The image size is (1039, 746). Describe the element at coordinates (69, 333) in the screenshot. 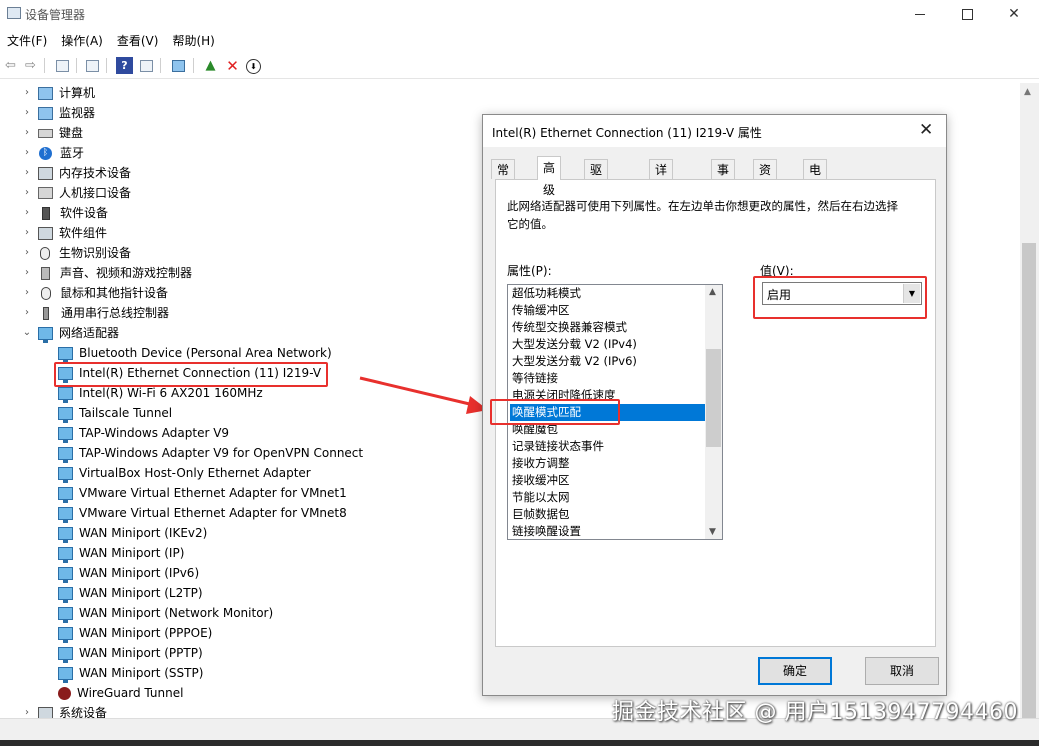

I see `tree-category-network-adapters: ⌄ 网络适配器` at that location.